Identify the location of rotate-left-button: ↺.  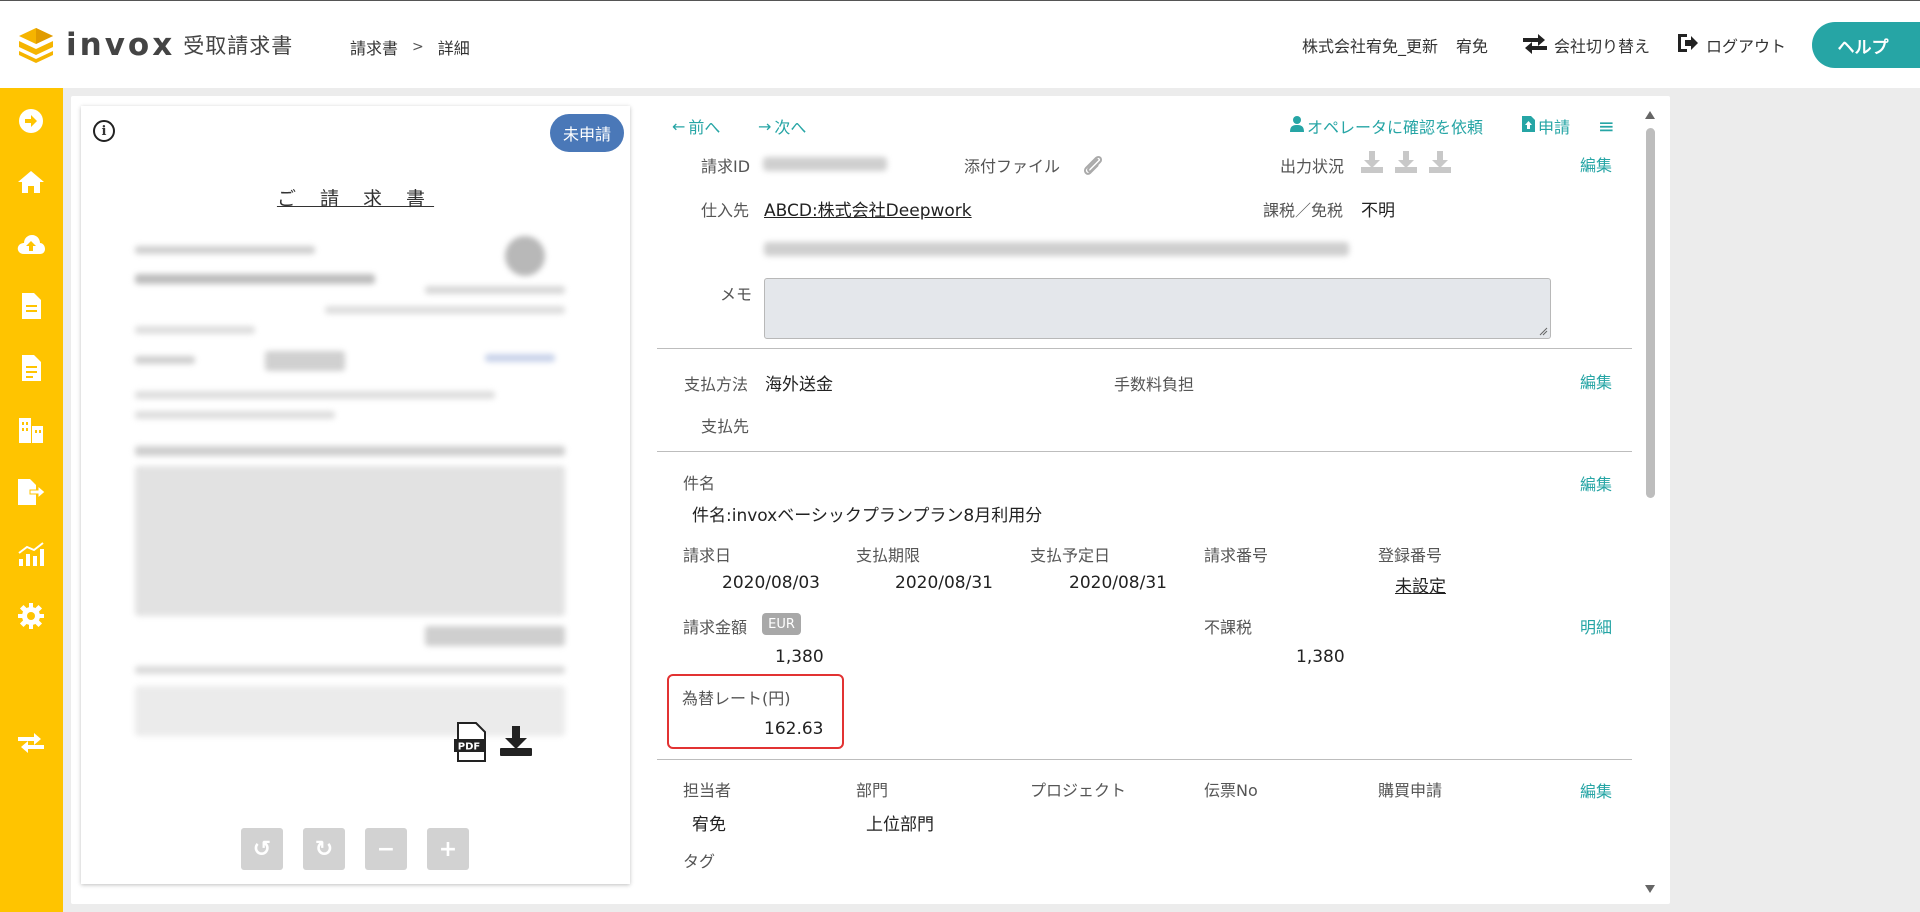
(262, 849).